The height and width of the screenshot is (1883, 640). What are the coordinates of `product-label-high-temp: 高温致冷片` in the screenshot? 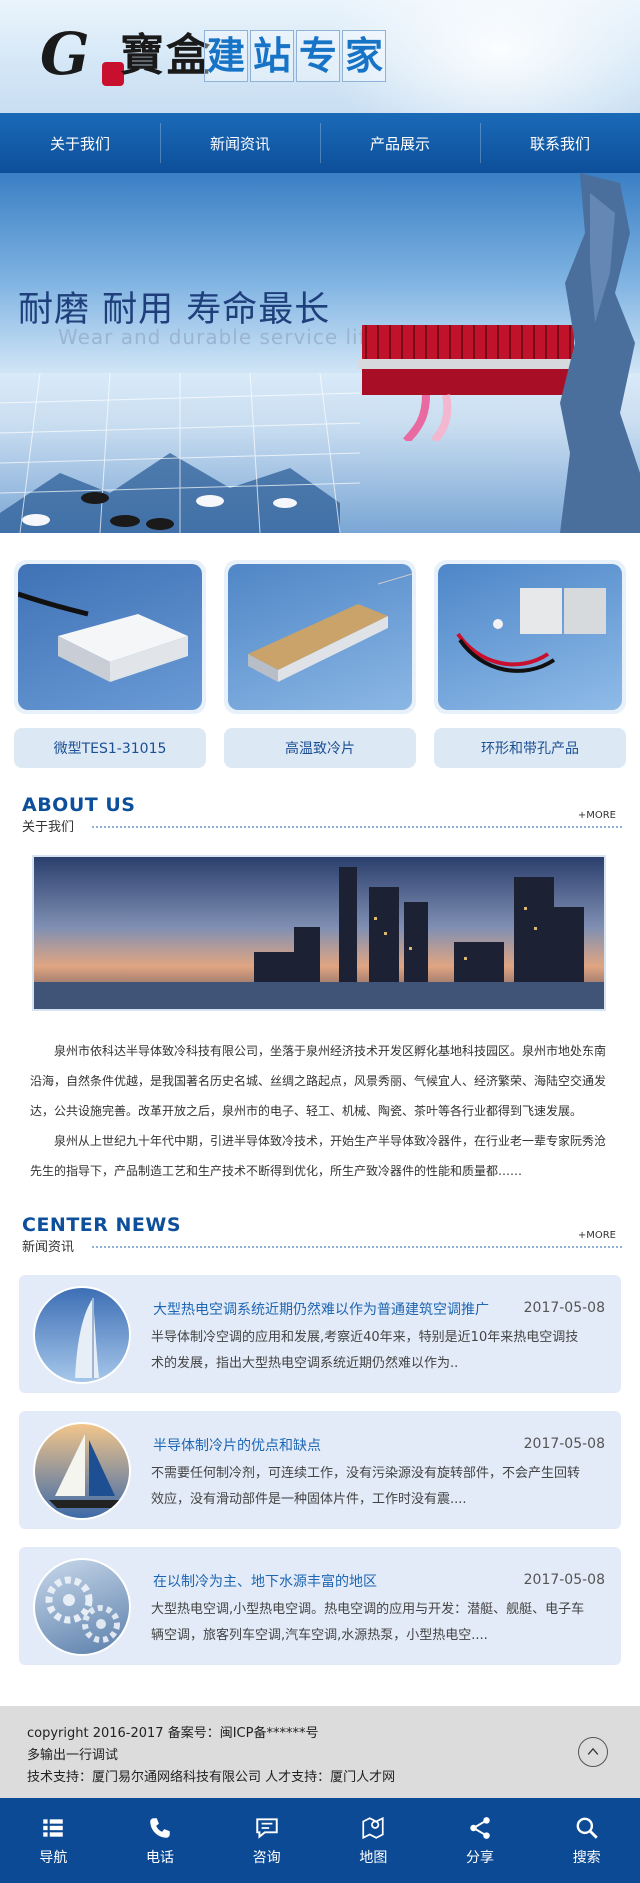 It's located at (320, 748).